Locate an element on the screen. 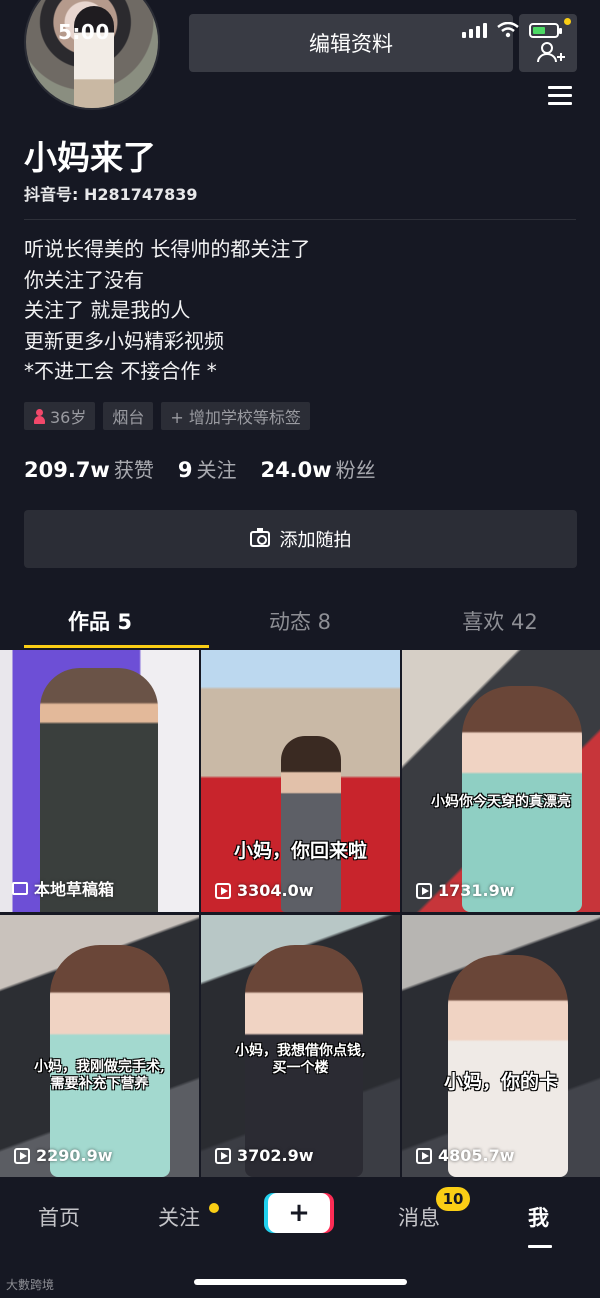  bio-line: 你关注了没有 is located at coordinates (84, 279).